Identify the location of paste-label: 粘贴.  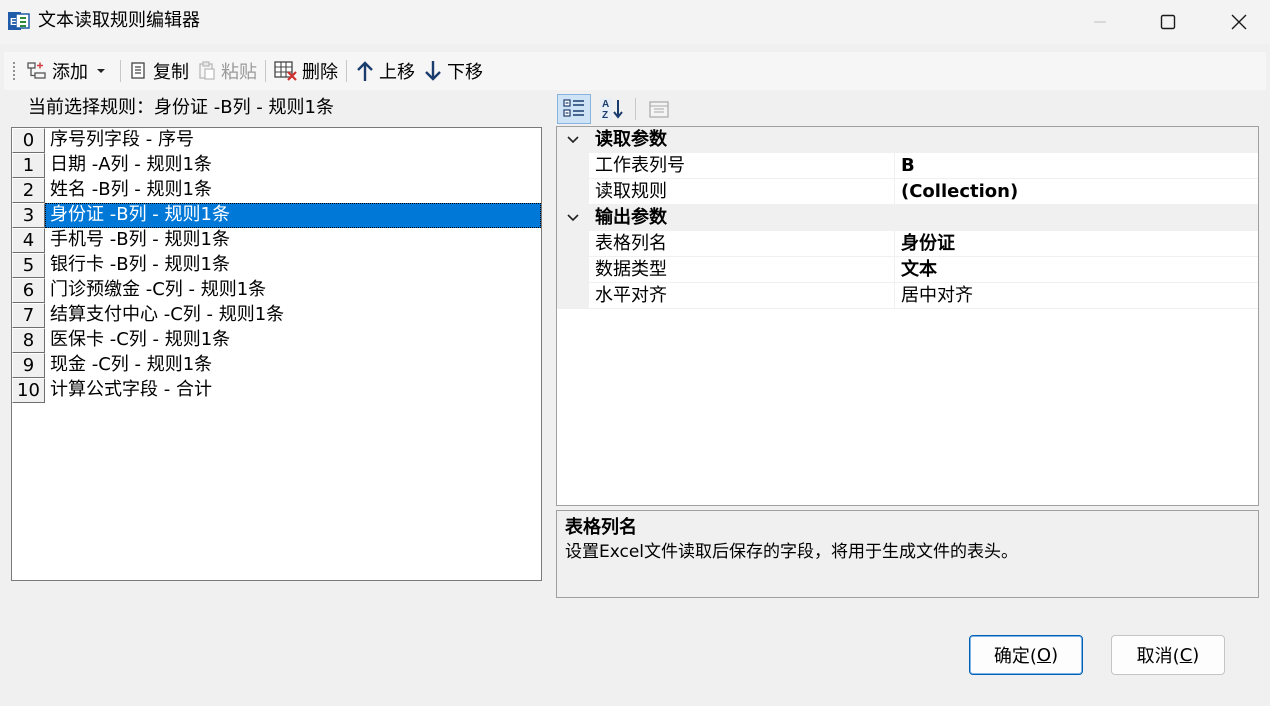
(239, 72).